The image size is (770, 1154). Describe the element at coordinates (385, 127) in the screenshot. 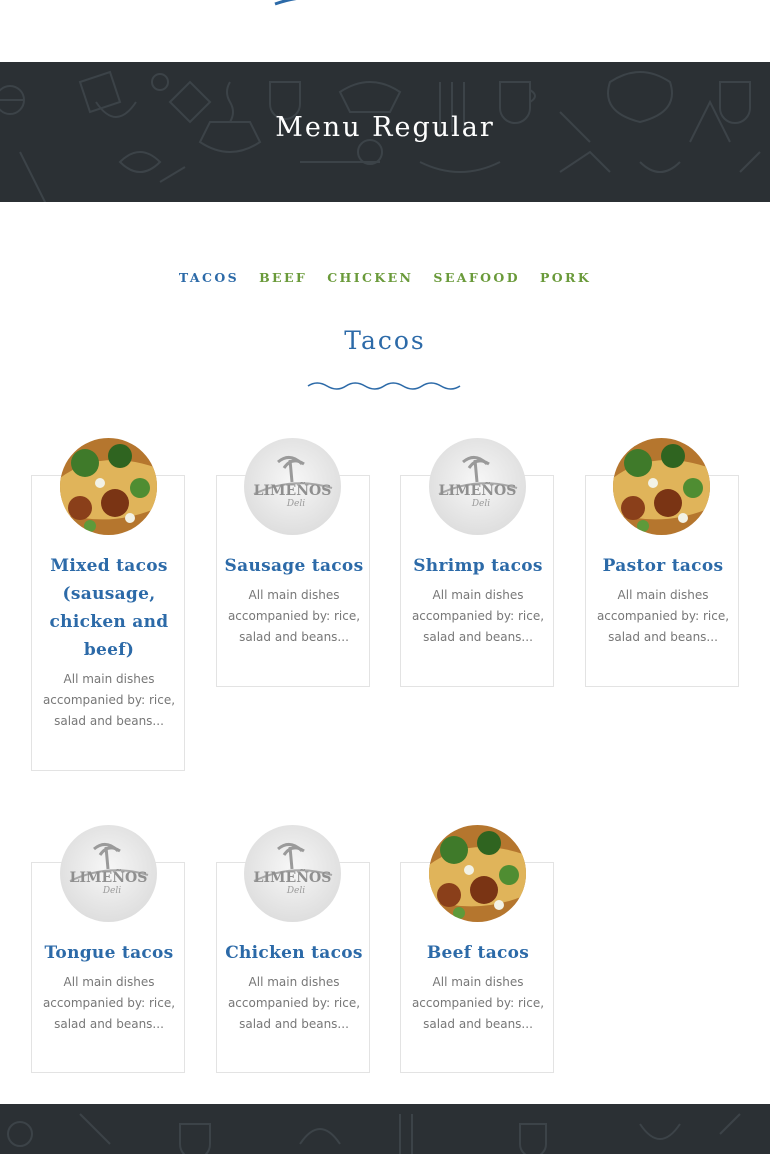

I see `page-title: Menu Regular` at that location.